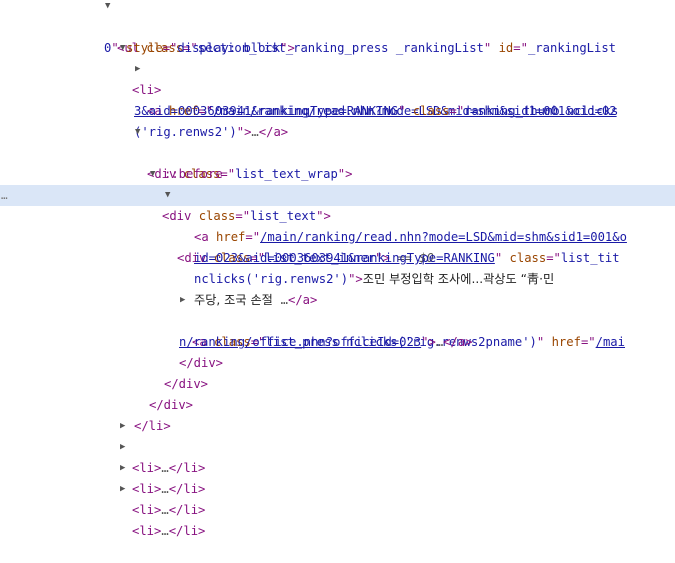 The width and height of the screenshot is (675, 563). I want to click on dom-node-ul-attrs: 0" style="display: block">, so click(337, 36).